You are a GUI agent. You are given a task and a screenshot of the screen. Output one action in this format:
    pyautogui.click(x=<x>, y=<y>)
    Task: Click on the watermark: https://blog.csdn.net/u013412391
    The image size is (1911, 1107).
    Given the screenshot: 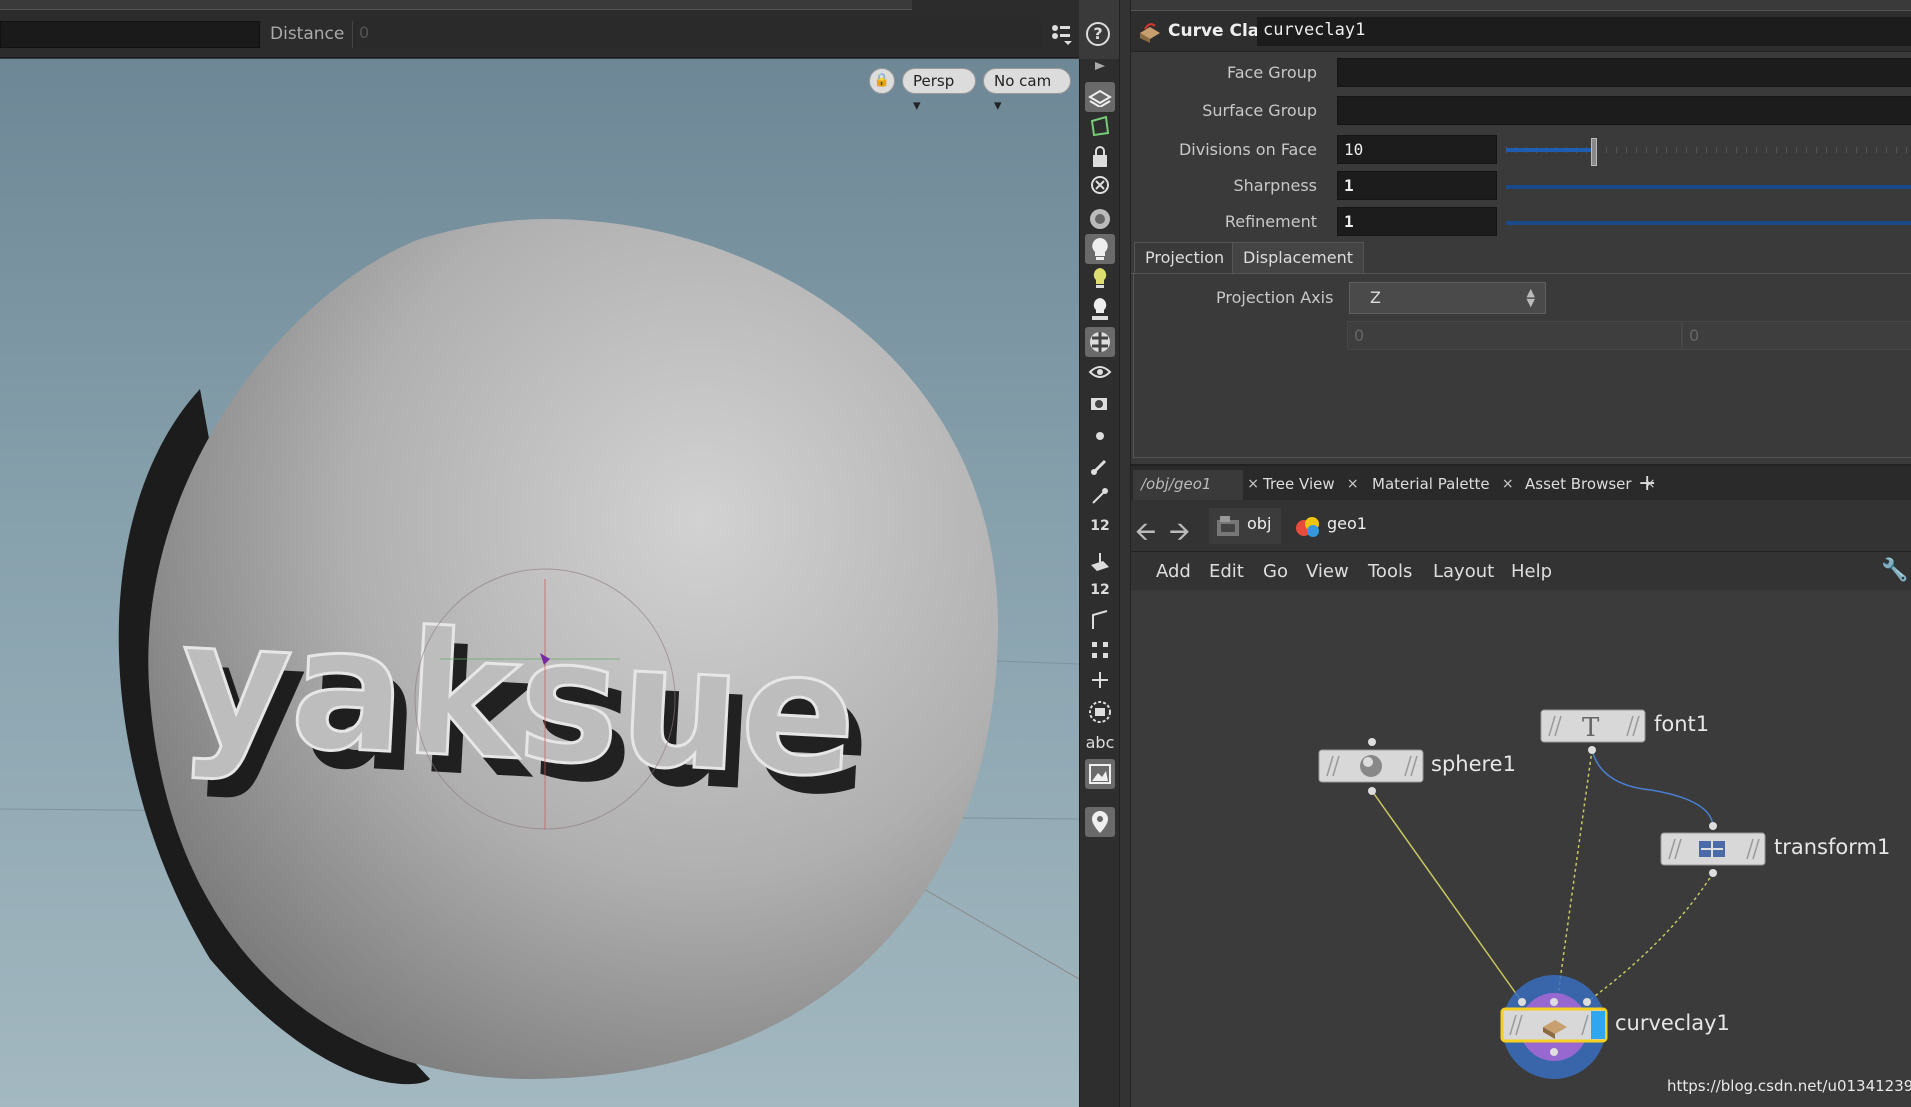 What is the action you would take?
    pyautogui.click(x=1789, y=1086)
    